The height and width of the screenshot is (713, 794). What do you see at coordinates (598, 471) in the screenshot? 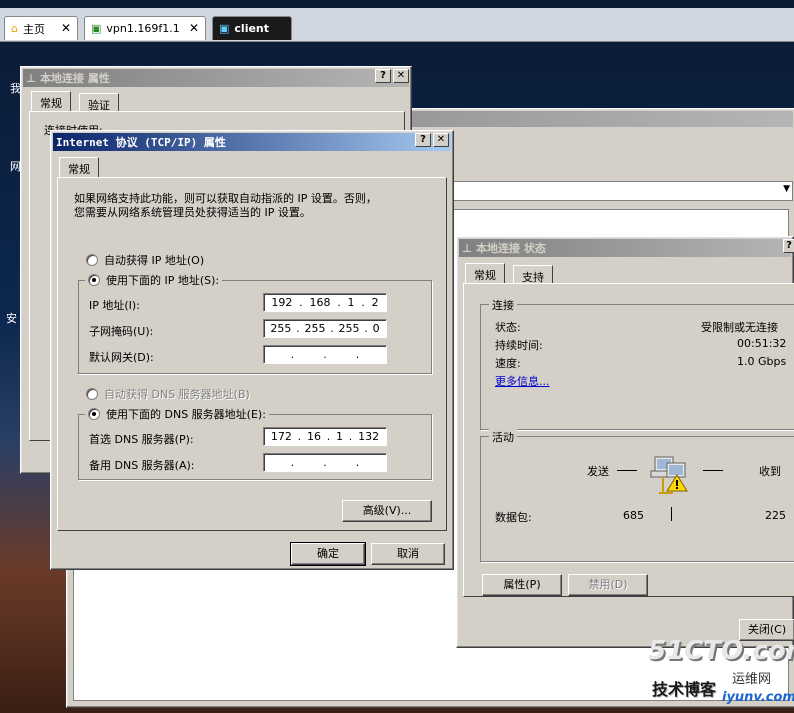
I see `sent-label: 发送` at bounding box center [598, 471].